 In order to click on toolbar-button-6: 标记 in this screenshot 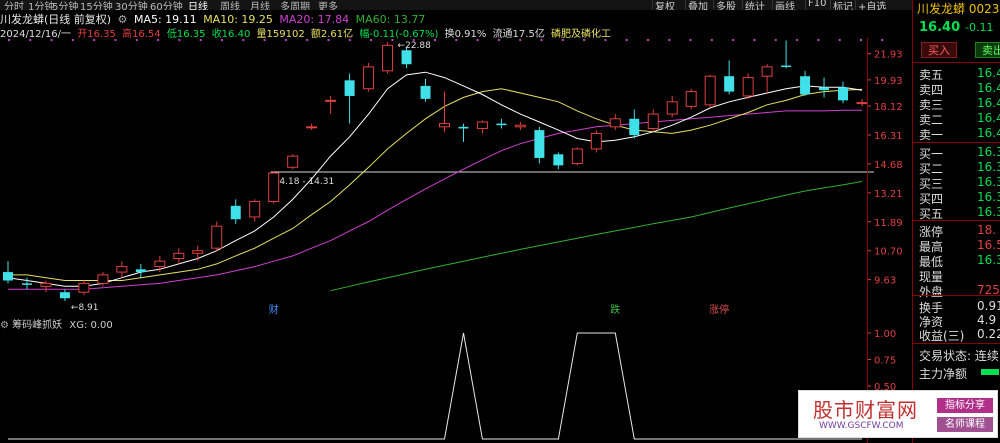, I will do `click(843, 5)`.